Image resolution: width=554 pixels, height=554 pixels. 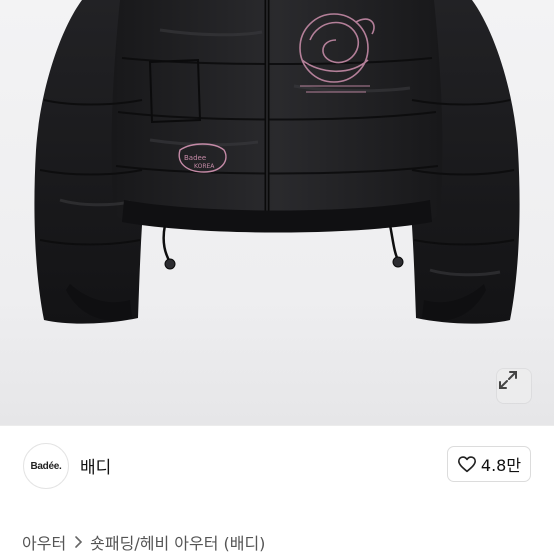 What do you see at coordinates (508, 380) in the screenshot?
I see `expand-icon` at bounding box center [508, 380].